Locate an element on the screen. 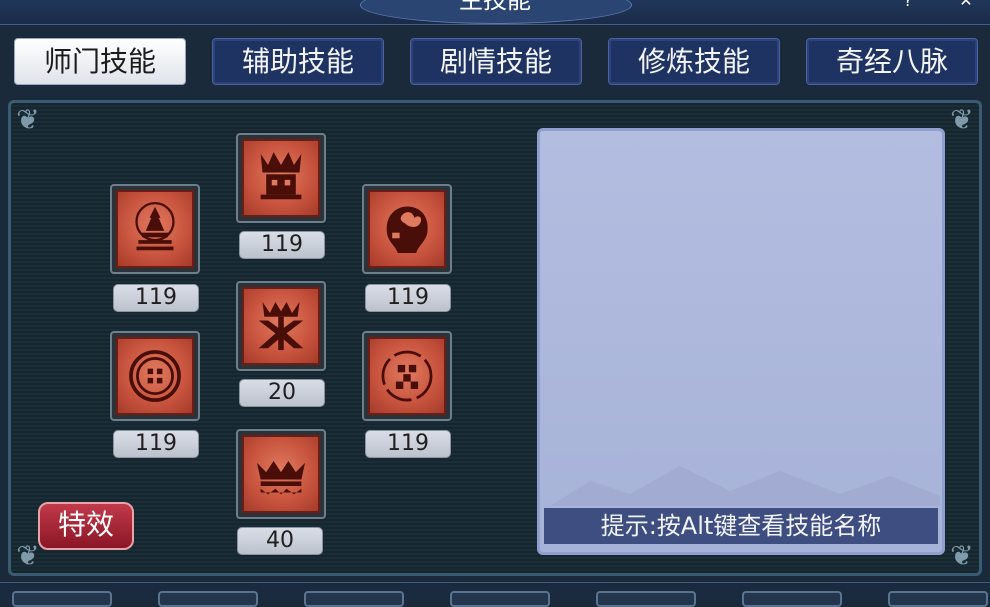 The width and height of the screenshot is (990, 607). tab-story-skills: 剧情技能 is located at coordinates (496, 61).